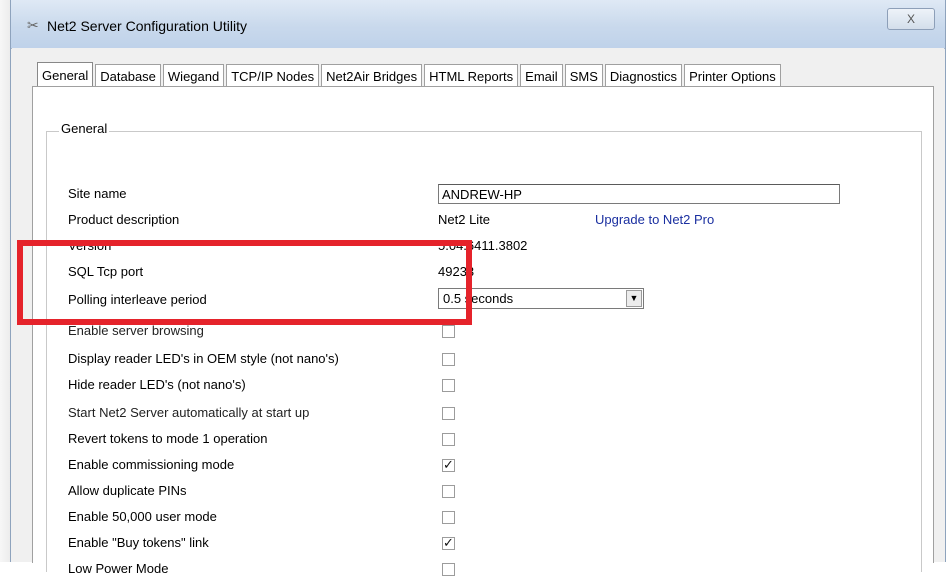 The height and width of the screenshot is (576, 948). Describe the element at coordinates (639, 194) in the screenshot. I see `site-name-input: ANDREW-HP` at that location.